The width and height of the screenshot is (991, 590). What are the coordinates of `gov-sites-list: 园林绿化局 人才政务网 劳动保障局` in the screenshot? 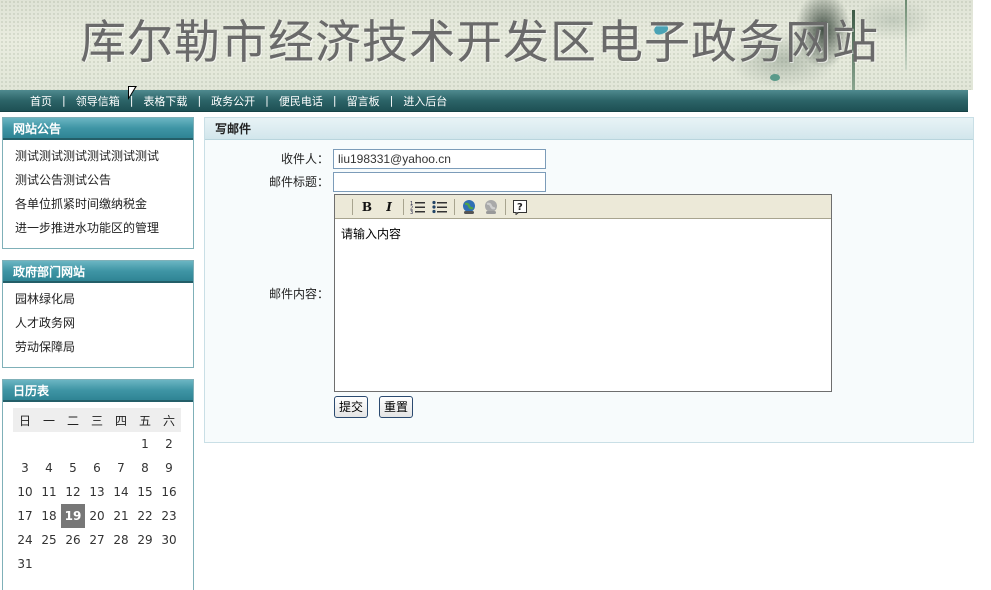 It's located at (98, 323).